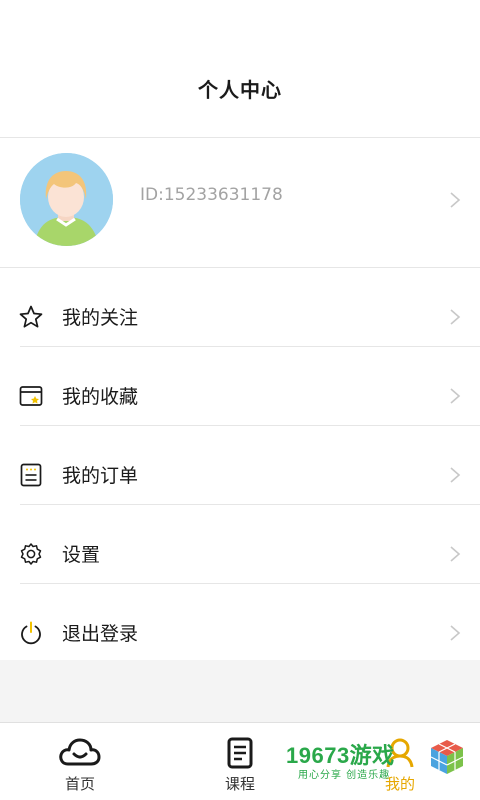 The height and width of the screenshot is (800, 480). What do you see at coordinates (382, 766) in the screenshot?
I see `site-watermark: 19673游戏 用心分享 创造乐趣` at bounding box center [382, 766].